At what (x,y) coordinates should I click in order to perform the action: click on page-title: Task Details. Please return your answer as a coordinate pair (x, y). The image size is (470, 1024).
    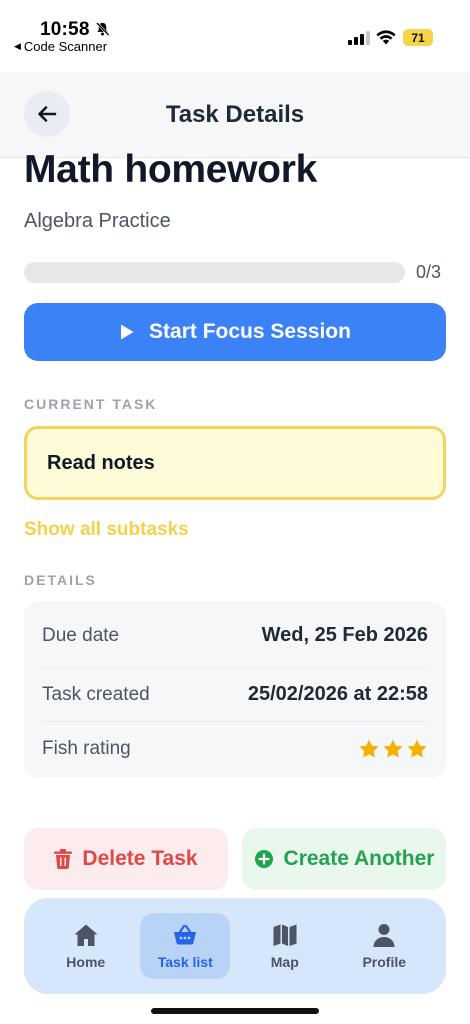
    Looking at the image, I should click on (235, 114).